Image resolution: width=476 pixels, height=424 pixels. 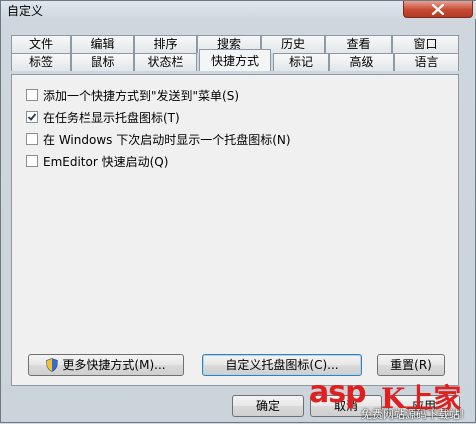 What do you see at coordinates (102, 44) in the screenshot?
I see `tab-edit: 编辑` at bounding box center [102, 44].